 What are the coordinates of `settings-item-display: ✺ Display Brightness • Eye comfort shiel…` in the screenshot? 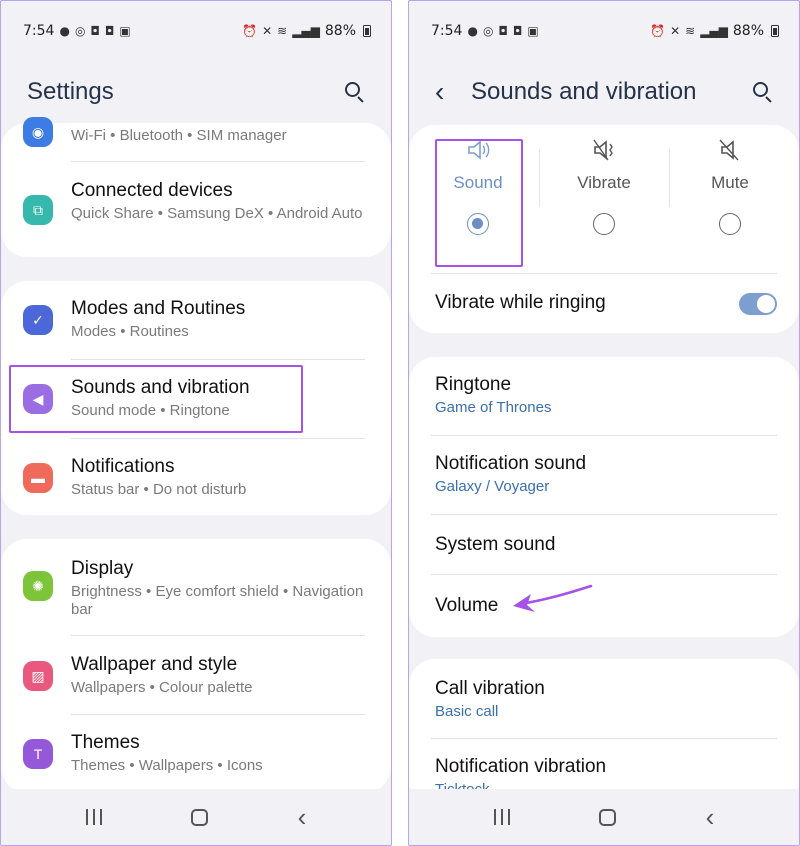 It's located at (196, 588).